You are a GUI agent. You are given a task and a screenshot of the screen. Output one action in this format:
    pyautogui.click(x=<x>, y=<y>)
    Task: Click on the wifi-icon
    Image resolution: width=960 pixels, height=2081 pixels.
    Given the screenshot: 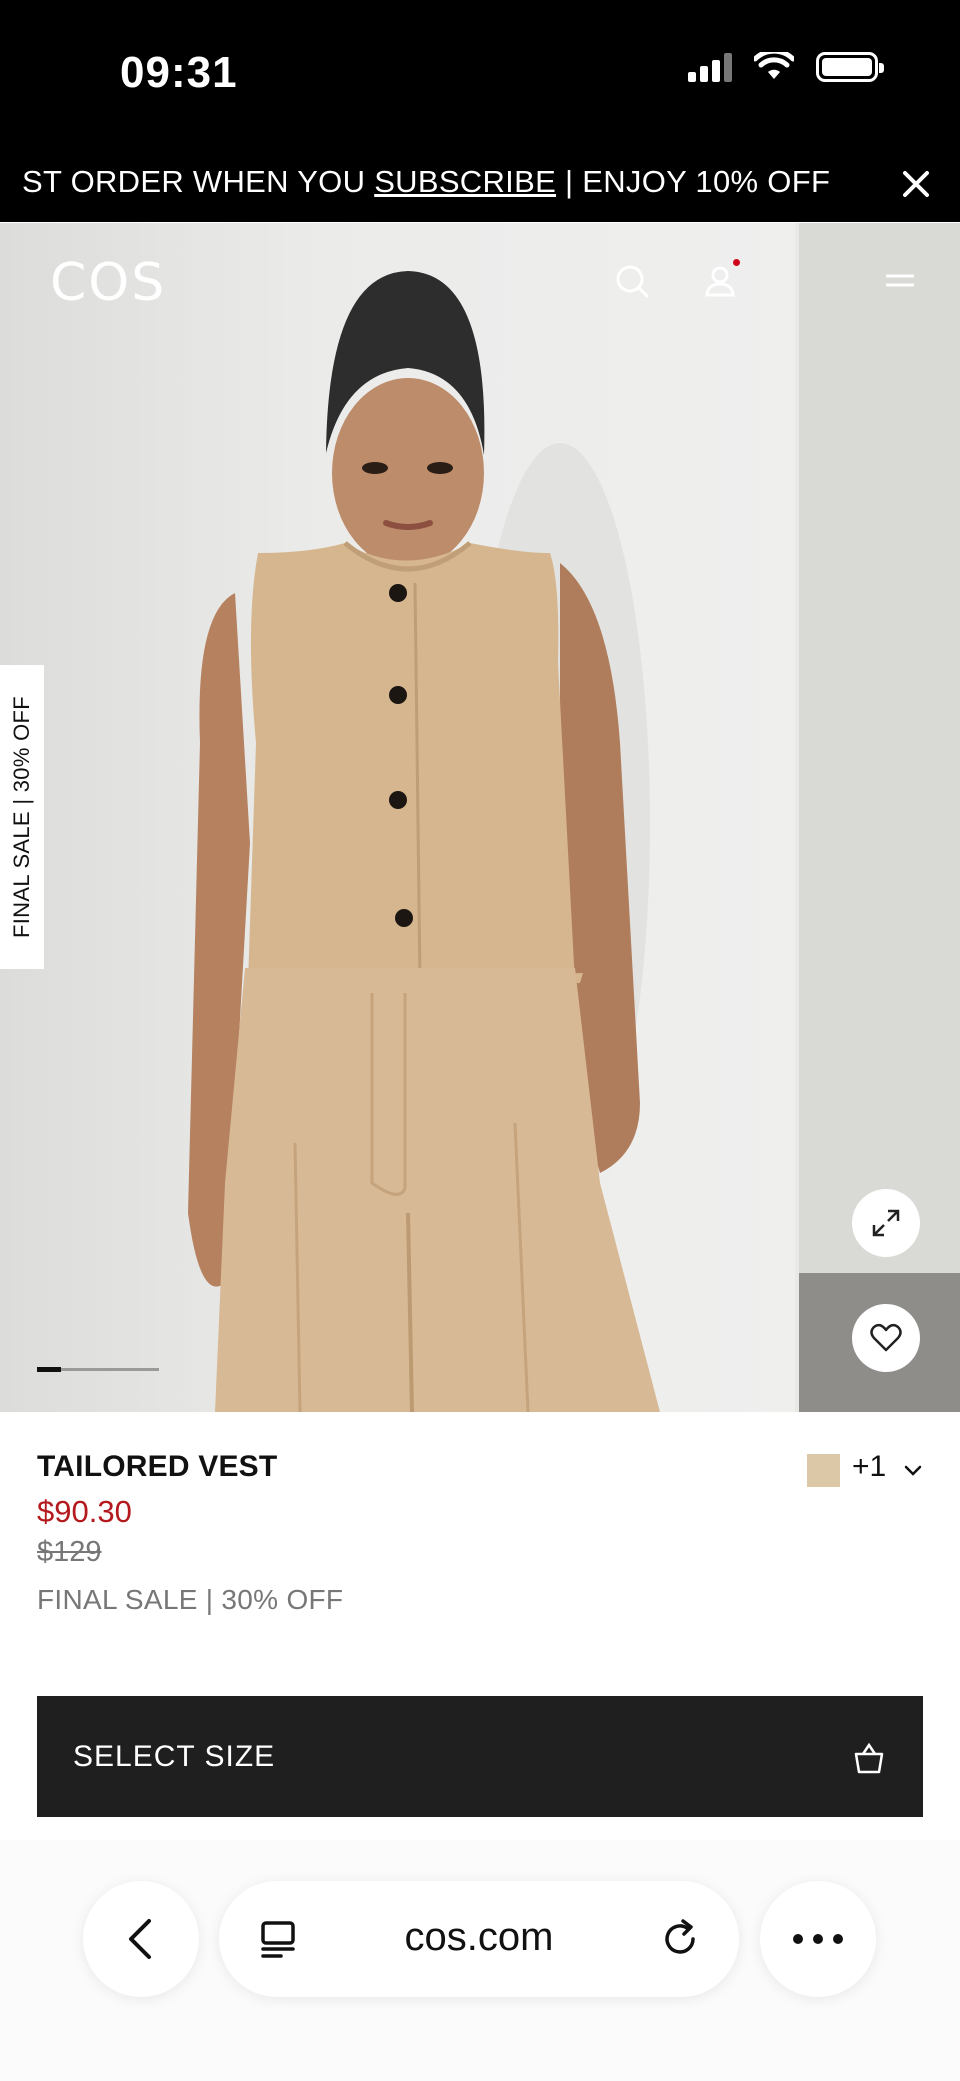 What is the action you would take?
    pyautogui.click(x=774, y=65)
    